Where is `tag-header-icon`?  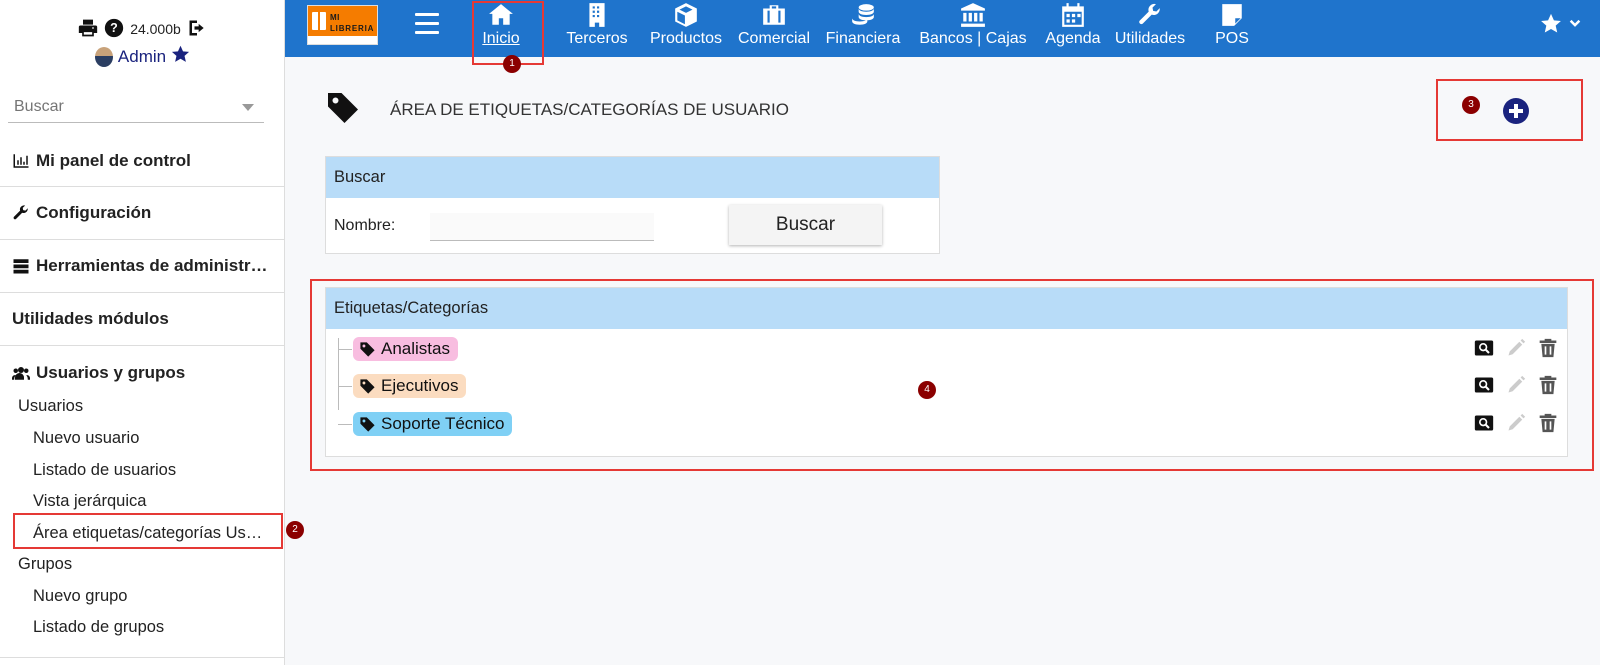
tag-header-icon is located at coordinates (343, 108).